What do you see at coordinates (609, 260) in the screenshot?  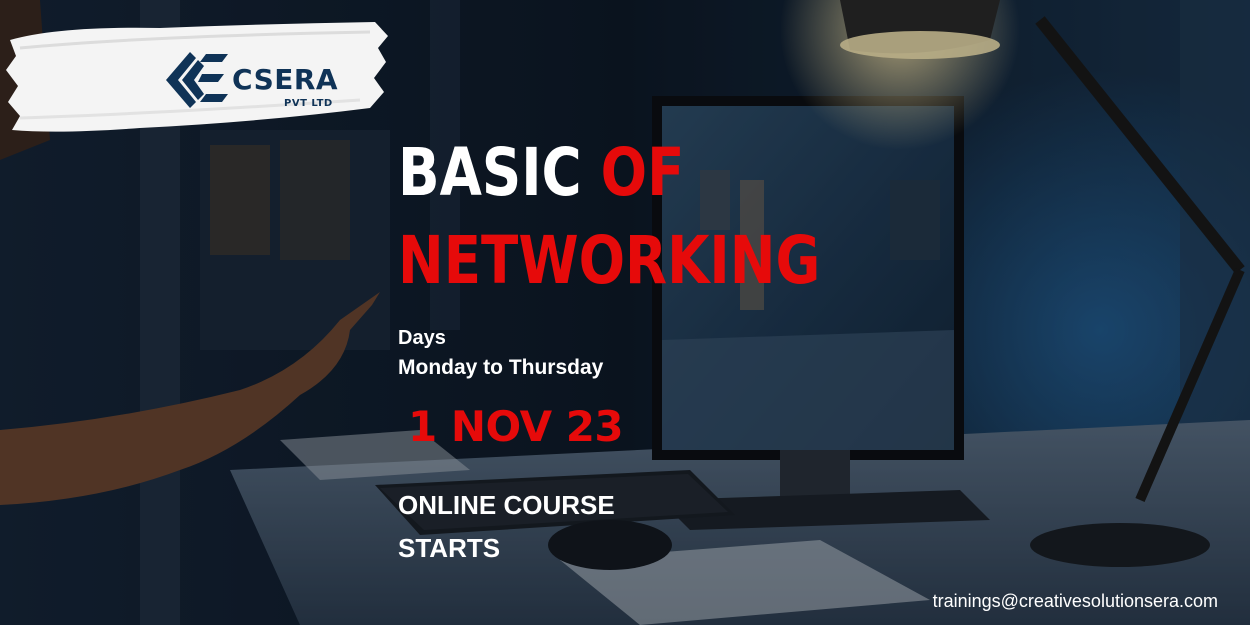 I see `headline-word-networking: NETWORKING` at bounding box center [609, 260].